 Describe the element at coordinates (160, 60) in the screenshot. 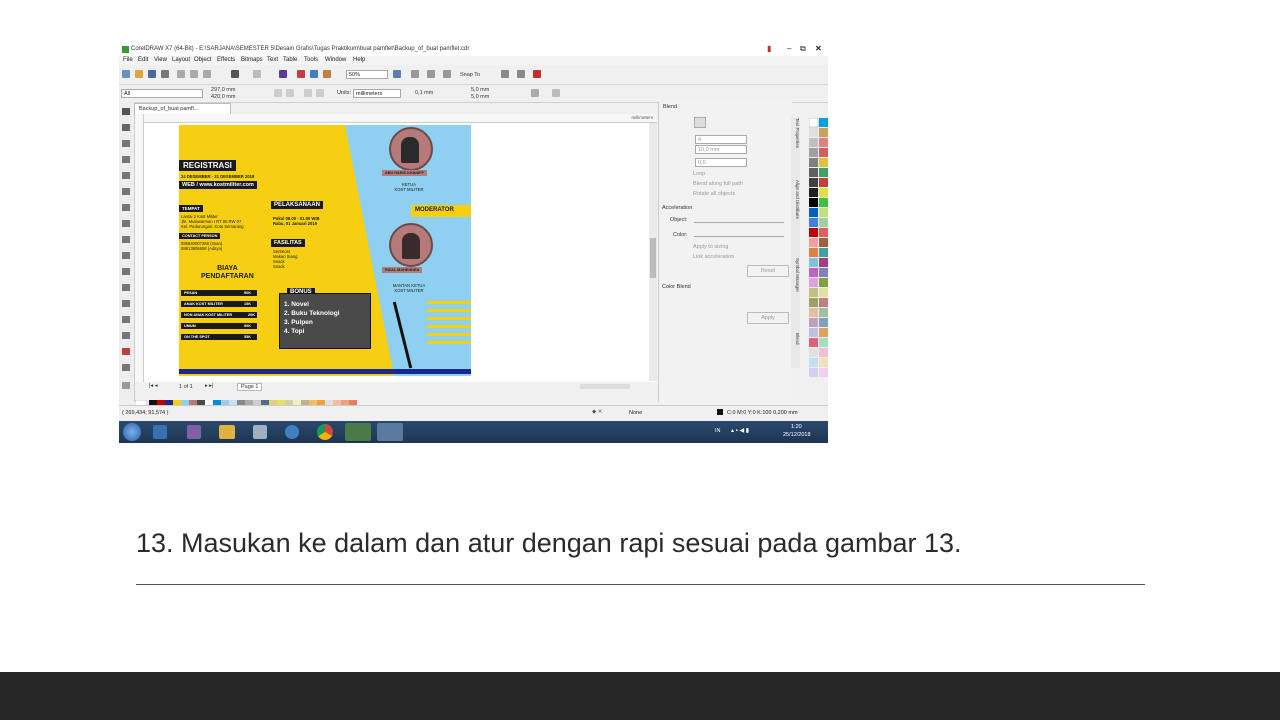

I see `menu-view: View` at that location.